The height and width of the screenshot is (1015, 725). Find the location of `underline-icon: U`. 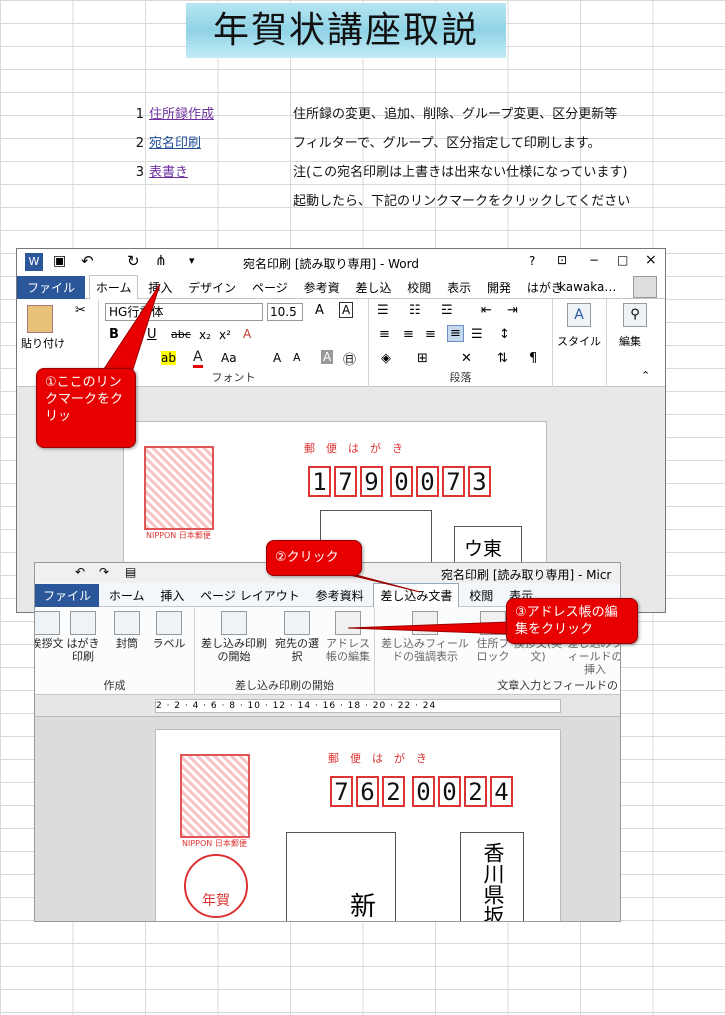

underline-icon: U is located at coordinates (152, 334).